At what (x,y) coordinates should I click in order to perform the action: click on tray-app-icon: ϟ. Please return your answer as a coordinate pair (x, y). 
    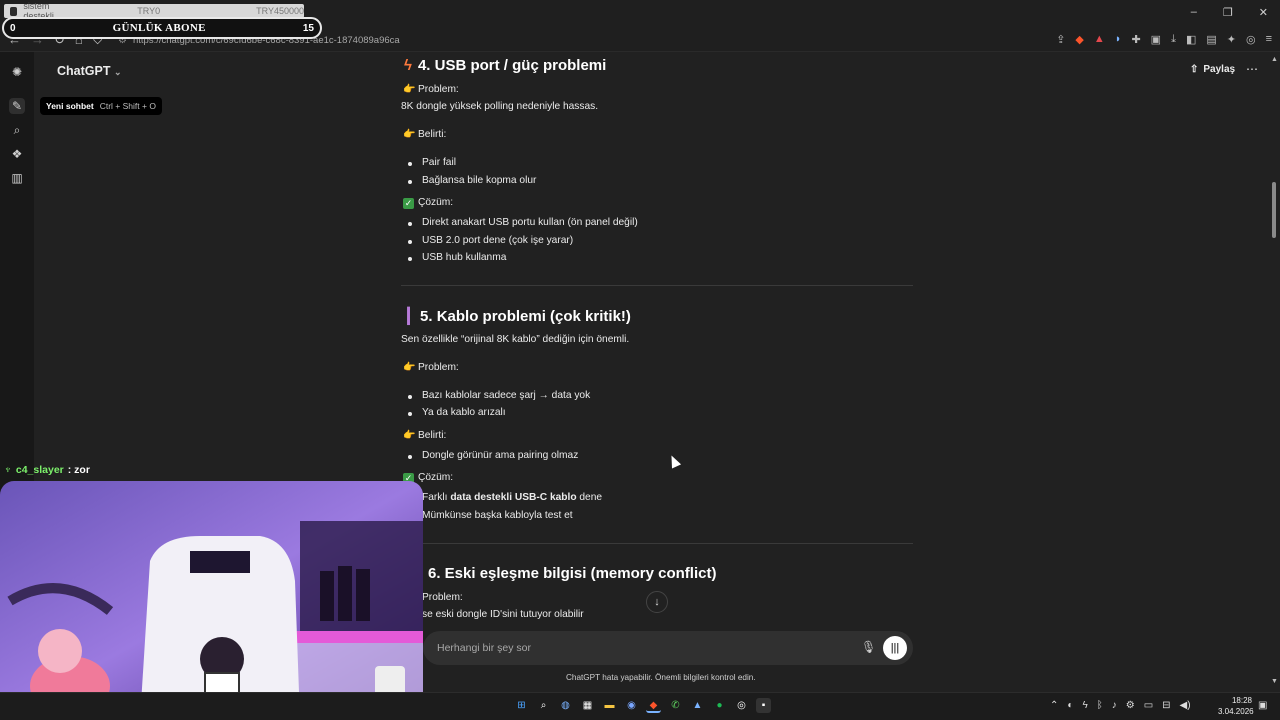
    Looking at the image, I should click on (1084, 705).